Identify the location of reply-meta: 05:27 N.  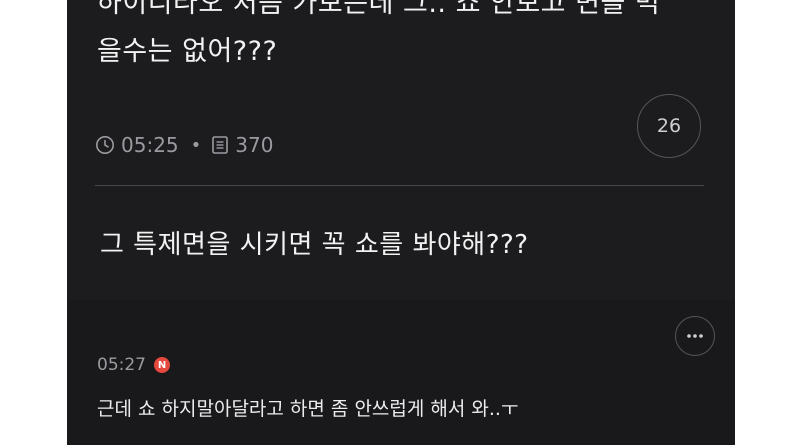
(133, 365).